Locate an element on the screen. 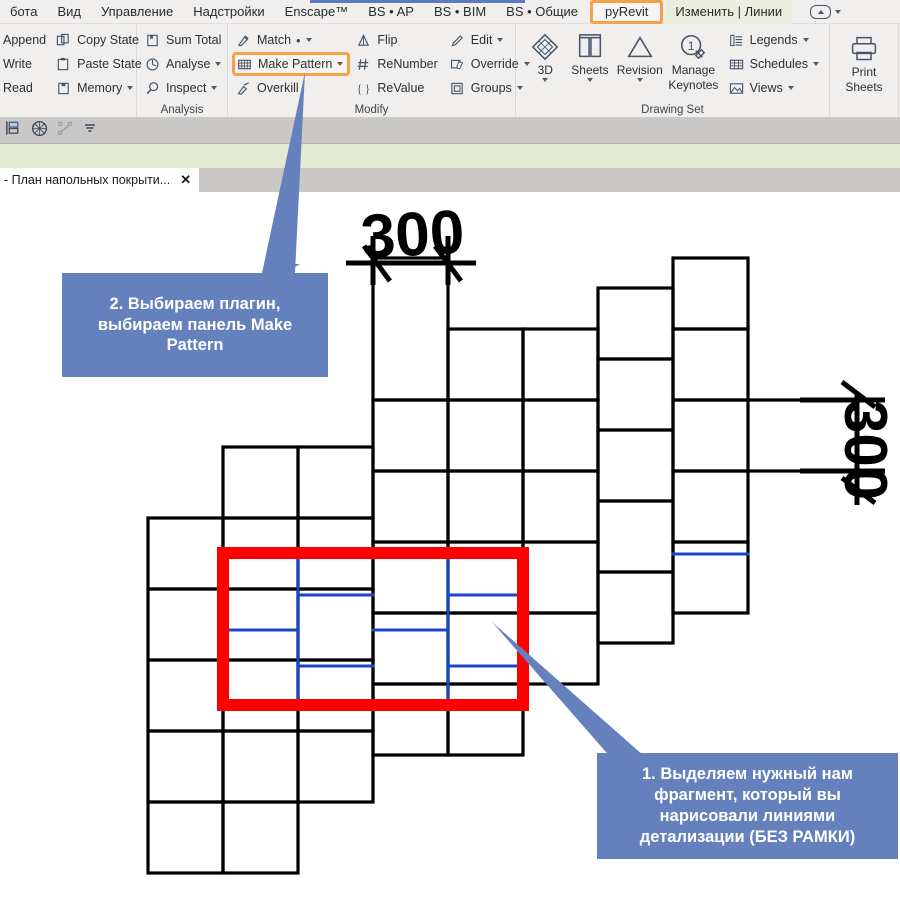 The width and height of the screenshot is (900, 900). read-button: Read is located at coordinates (26, 88).